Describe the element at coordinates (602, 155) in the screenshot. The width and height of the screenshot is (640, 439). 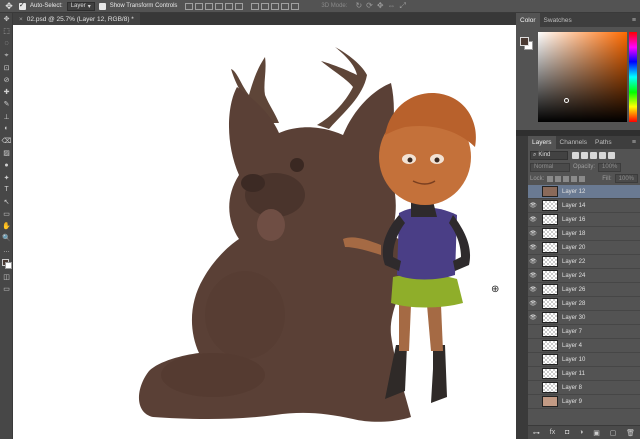
I see `filter-shape-icon` at that location.